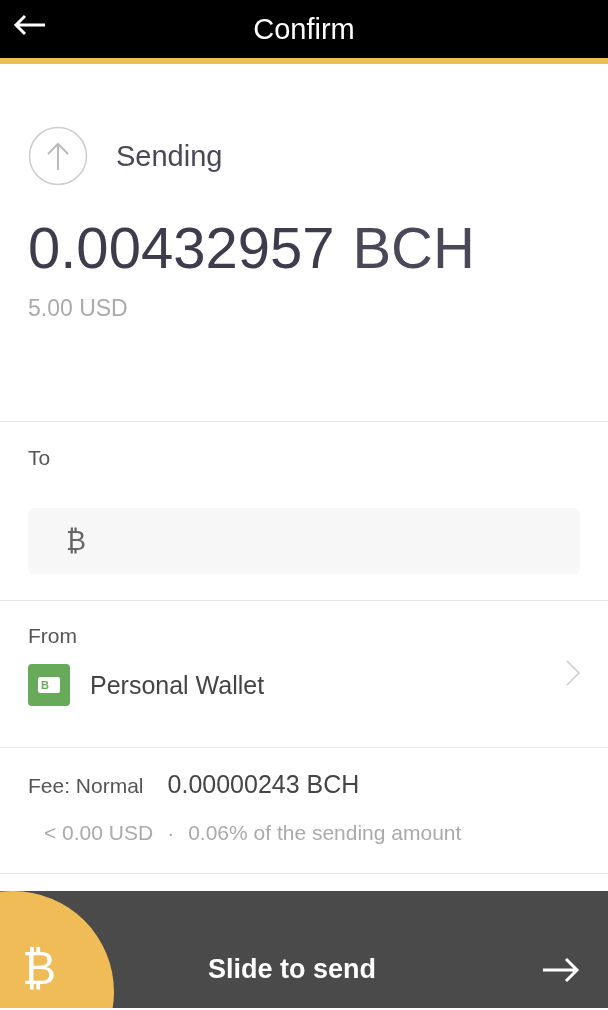 The width and height of the screenshot is (608, 1010). What do you see at coordinates (78, 308) in the screenshot?
I see `fiat-amount: 5.00 USD` at bounding box center [78, 308].